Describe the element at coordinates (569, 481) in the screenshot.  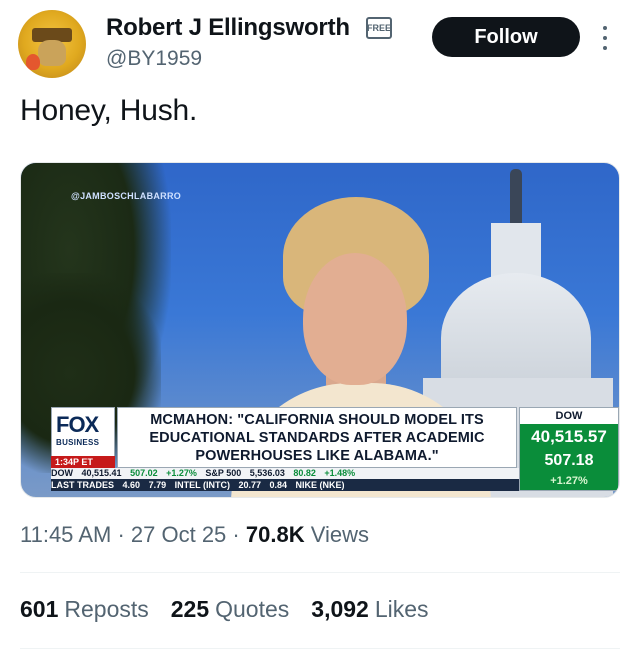
I see `dow-percent: +1.27%` at that location.